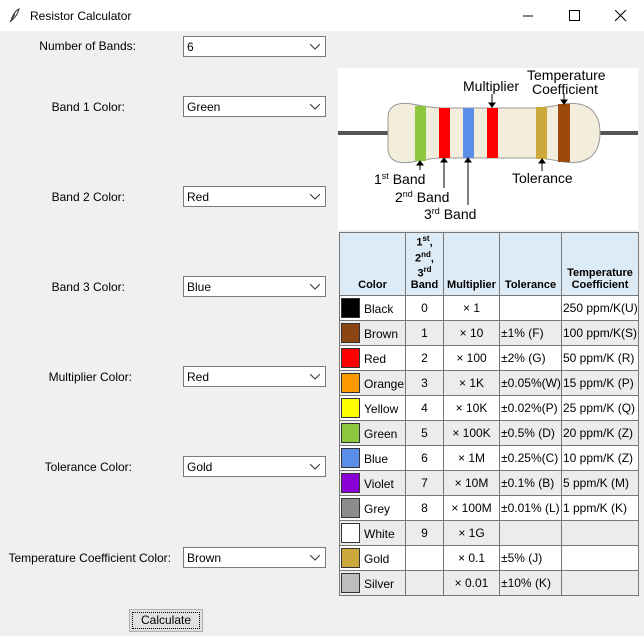 Image resolution: width=644 pixels, height=636 pixels. What do you see at coordinates (166, 620) in the screenshot?
I see `calculate-button: Calculate` at bounding box center [166, 620].